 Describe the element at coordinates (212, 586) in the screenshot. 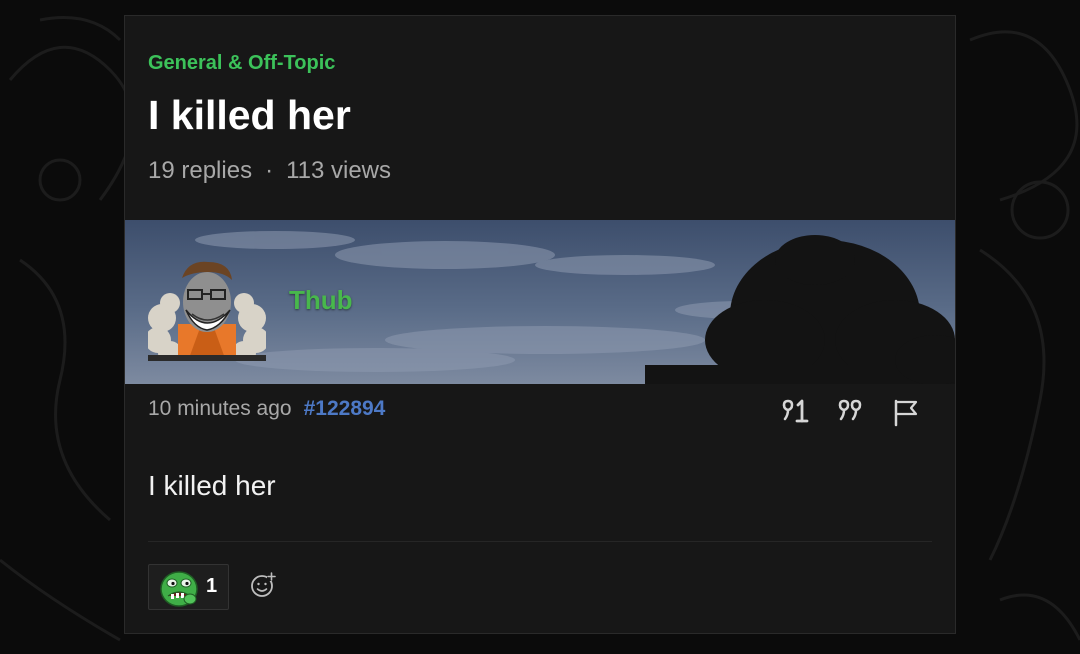

I see `reaction-count: 1` at that location.